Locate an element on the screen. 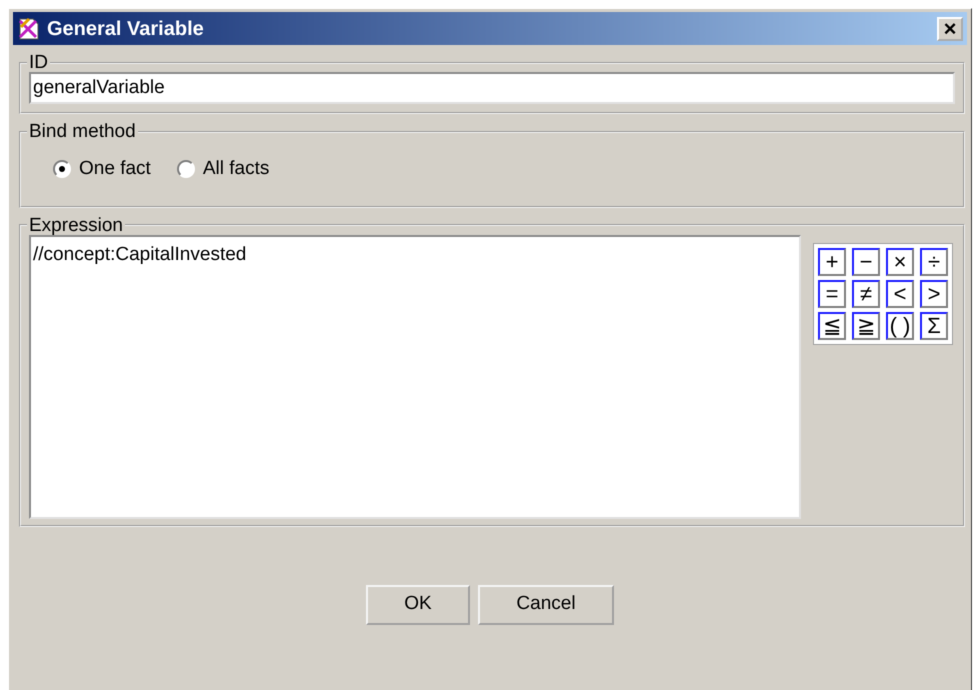  radio-option: One fact is located at coordinates (102, 169).